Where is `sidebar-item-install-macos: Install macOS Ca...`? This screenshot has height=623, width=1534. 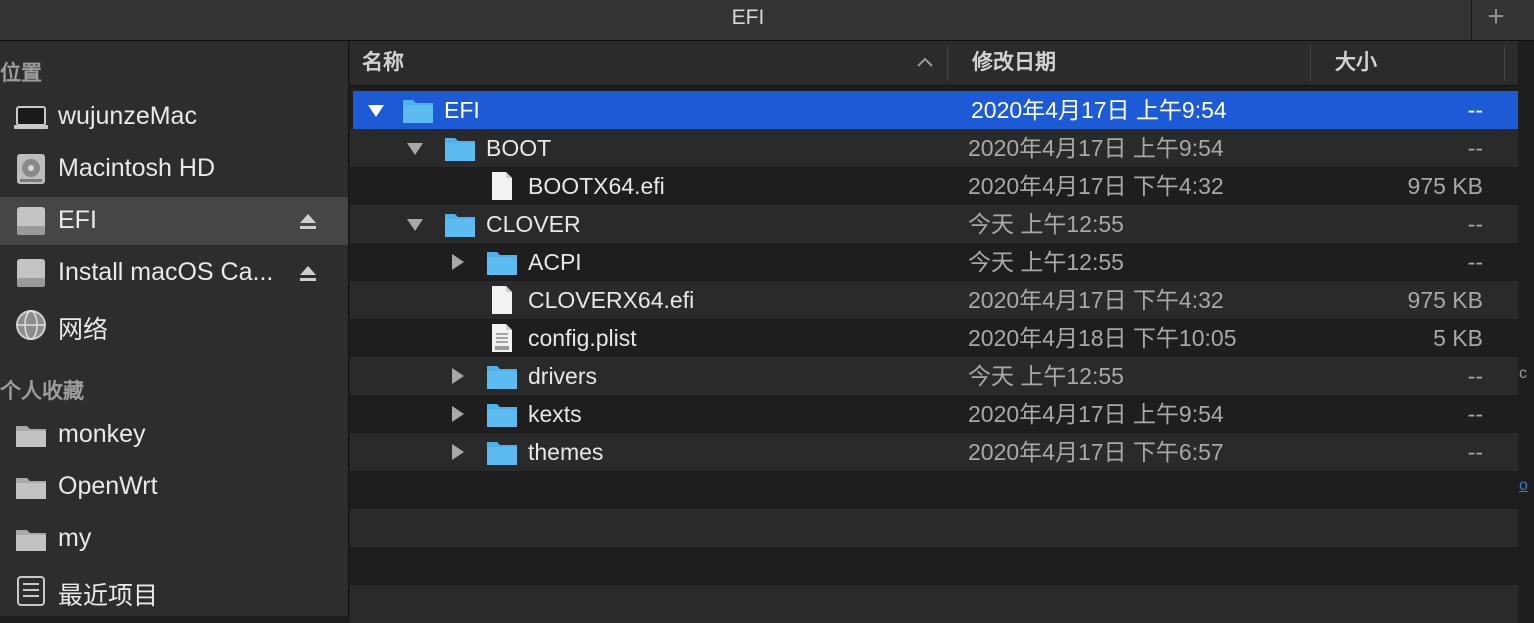 sidebar-item-install-macos: Install macOS Ca... is located at coordinates (174, 273).